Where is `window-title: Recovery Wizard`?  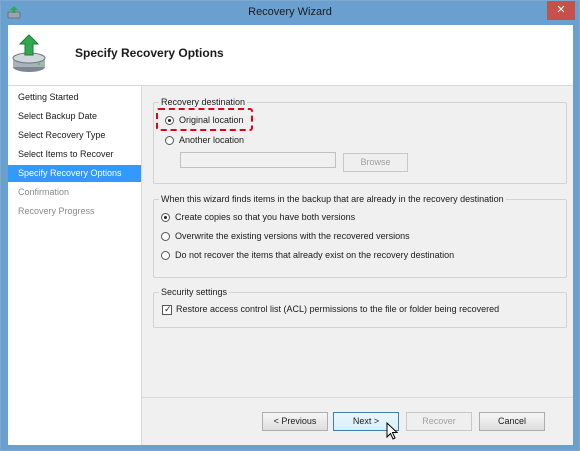
window-title: Recovery Wizard is located at coordinates (290, 12).